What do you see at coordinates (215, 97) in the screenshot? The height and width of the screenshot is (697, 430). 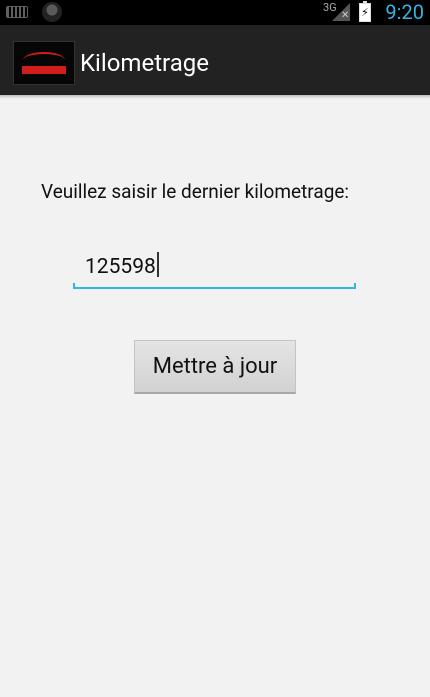 I see `action-bar-shadow` at bounding box center [215, 97].